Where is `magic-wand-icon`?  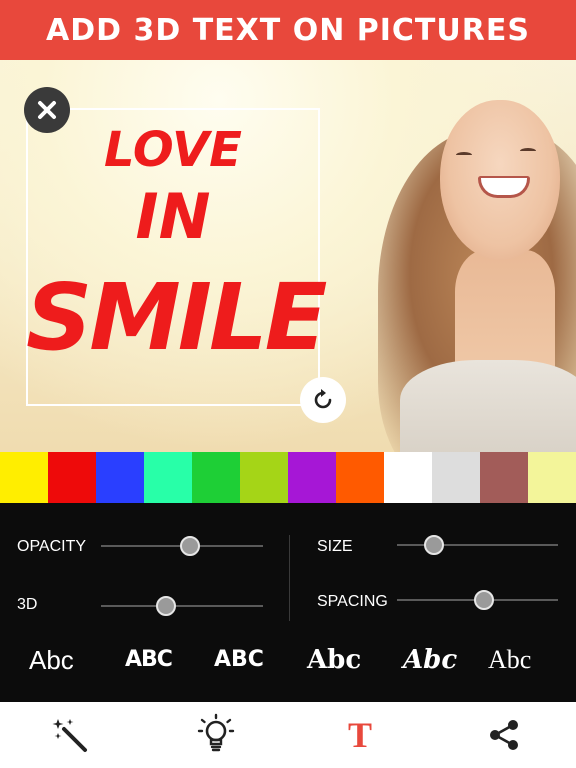 magic-wand-icon is located at coordinates (69, 735).